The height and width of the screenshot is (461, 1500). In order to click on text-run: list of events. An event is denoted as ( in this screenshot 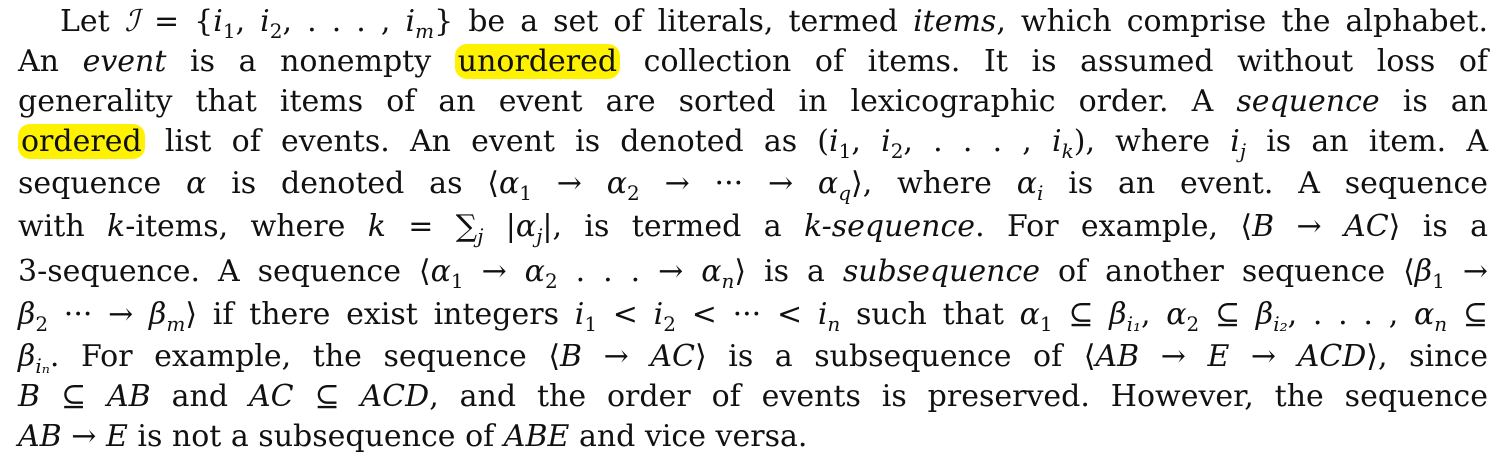, I will do `click(487, 141)`.